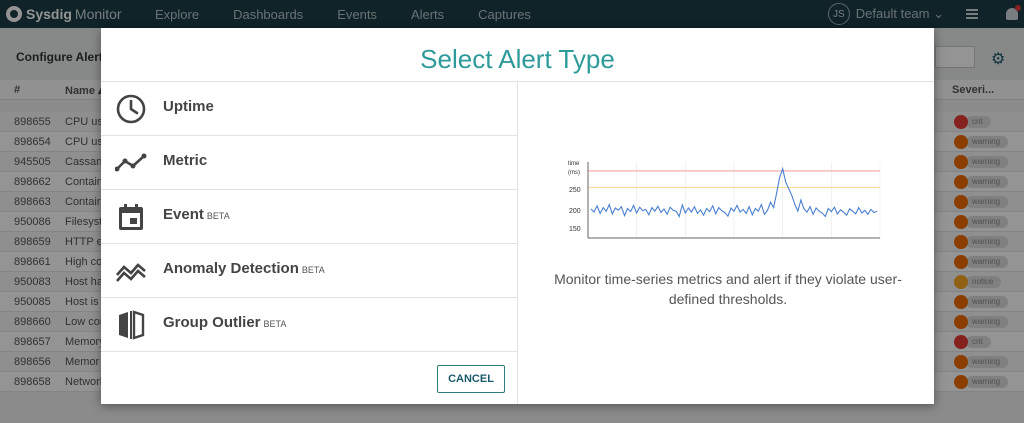  What do you see at coordinates (309, 217) in the screenshot?
I see `option-event: Event BETA` at bounding box center [309, 217].